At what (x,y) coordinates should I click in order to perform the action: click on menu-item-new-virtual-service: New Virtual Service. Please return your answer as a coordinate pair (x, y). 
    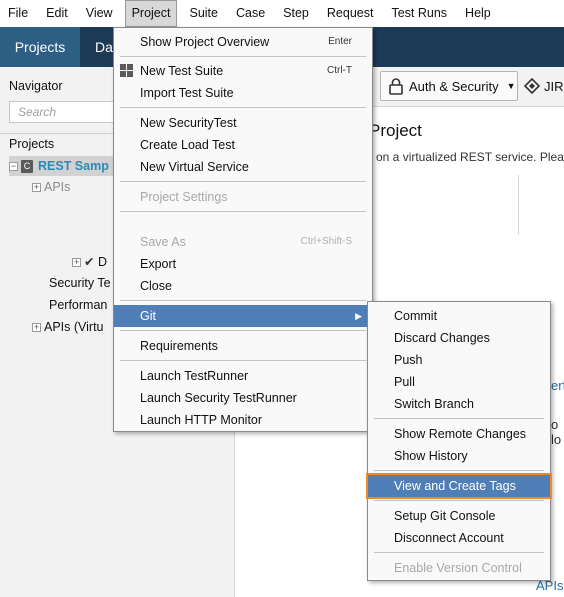
    Looking at the image, I should click on (243, 167).